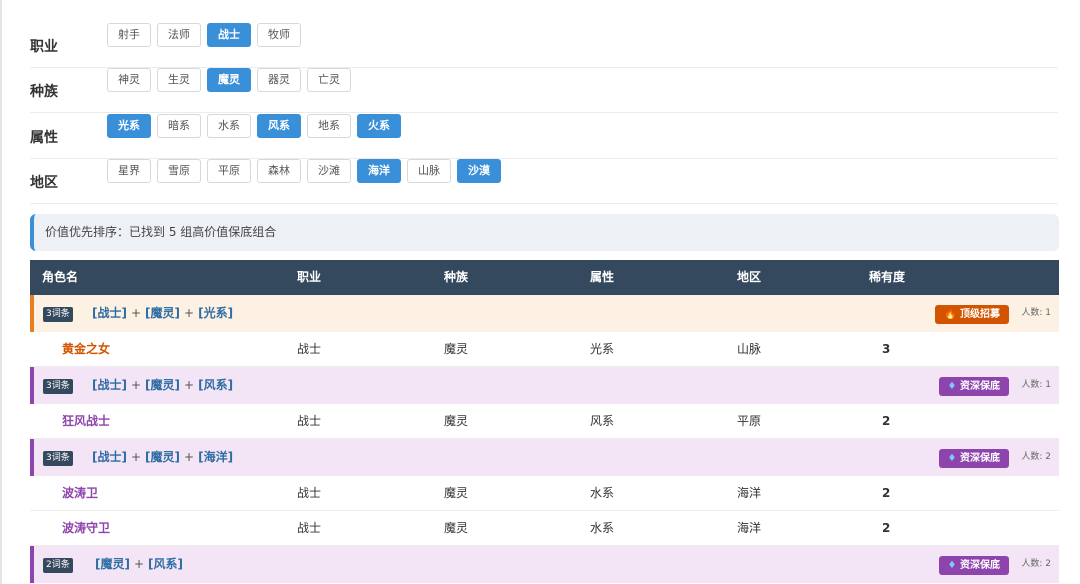  What do you see at coordinates (86, 421) in the screenshot?
I see `character-name: 狂风战士` at bounding box center [86, 421].